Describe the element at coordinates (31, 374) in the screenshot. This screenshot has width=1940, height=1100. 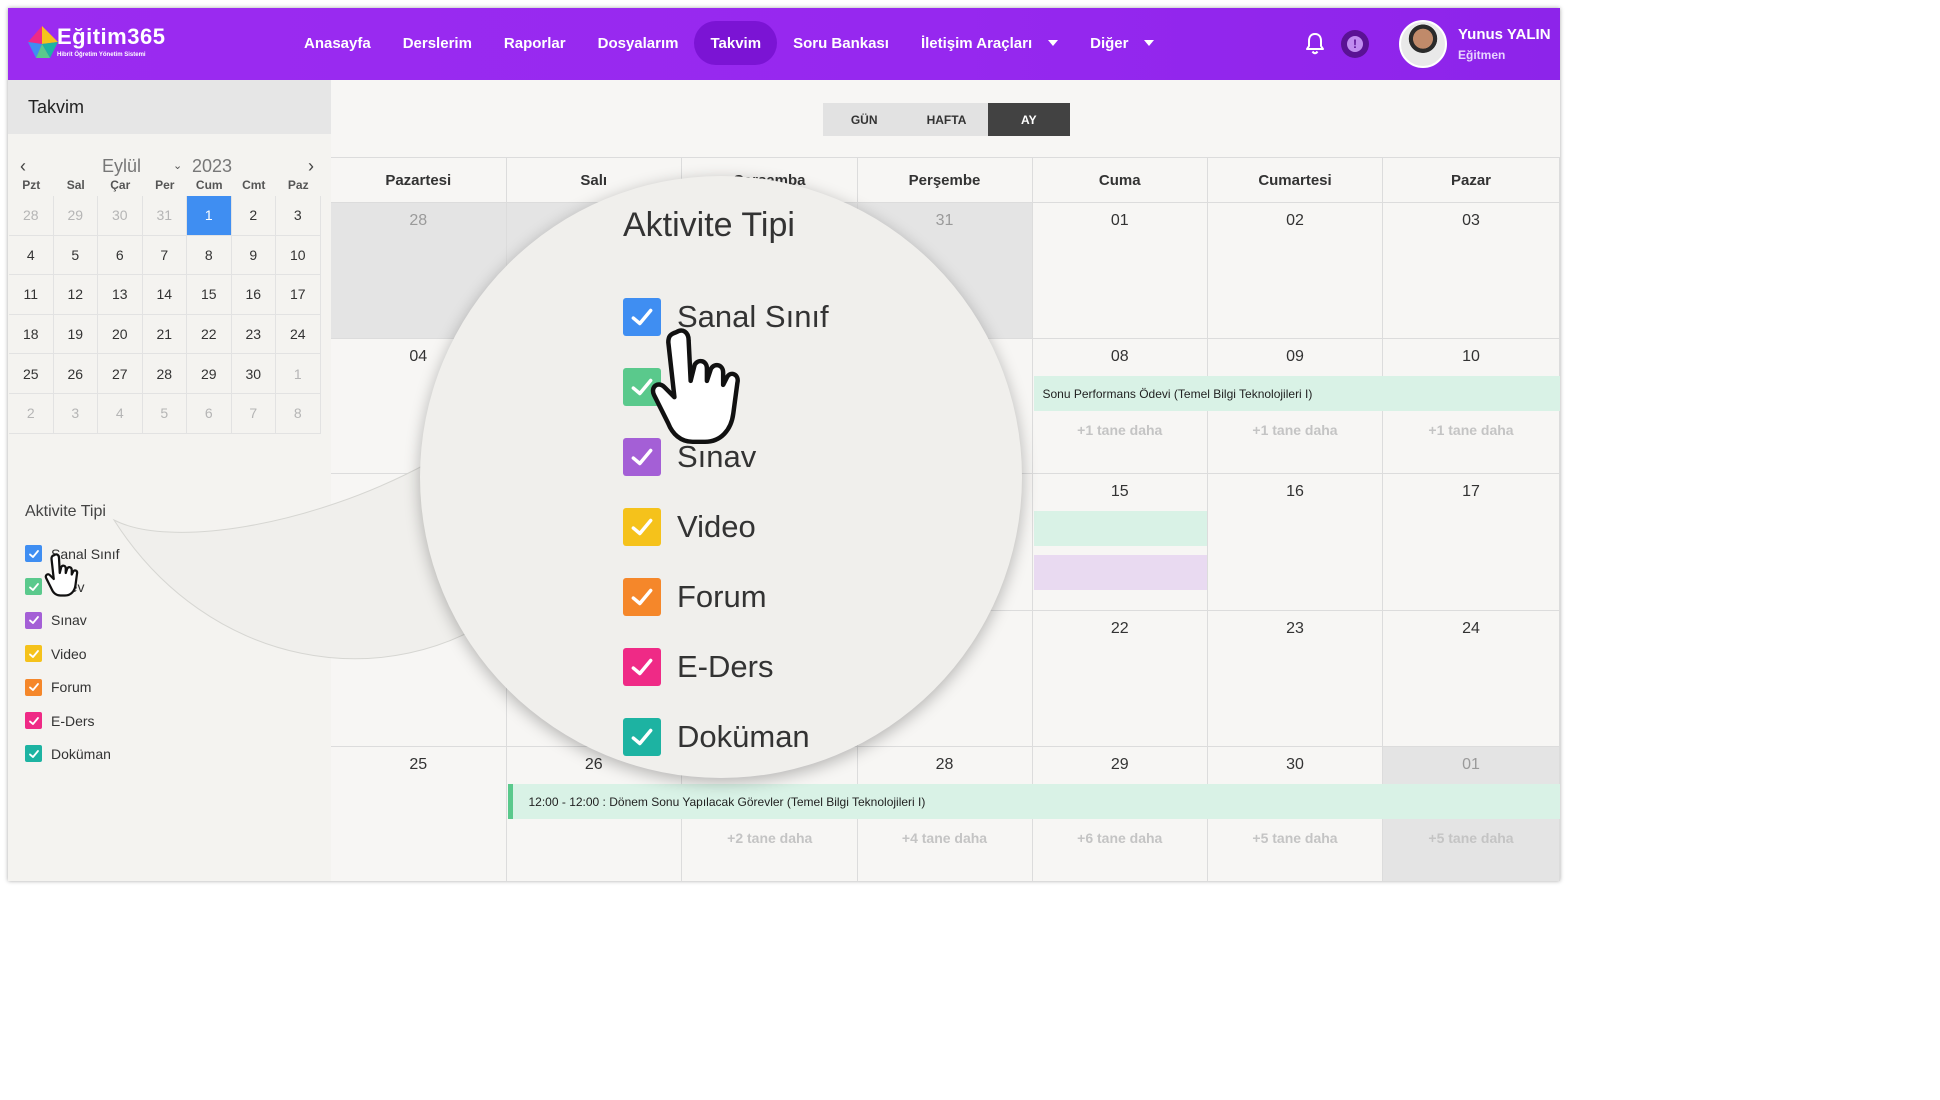
I see `mini-calendar-day: 25` at that location.